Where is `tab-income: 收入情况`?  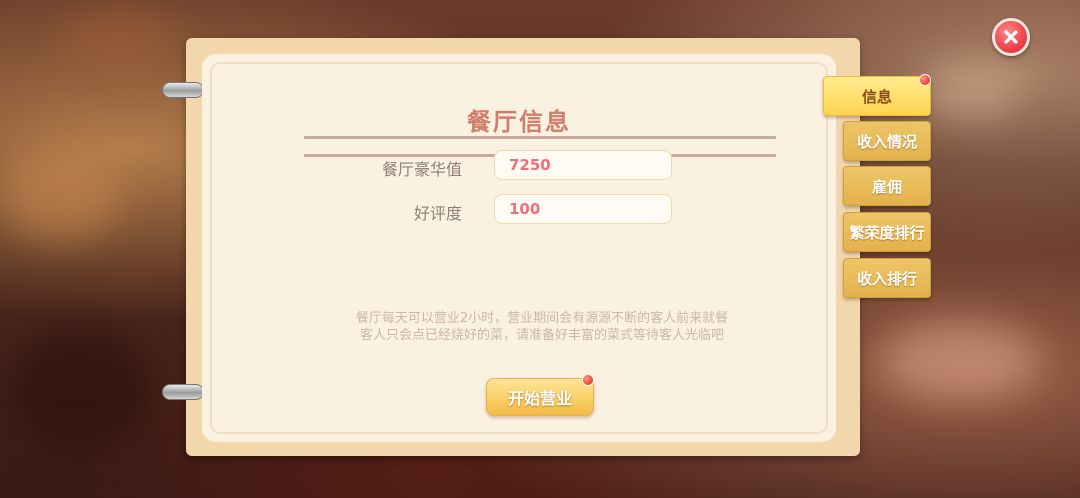
tab-income: 收入情况 is located at coordinates (887, 141).